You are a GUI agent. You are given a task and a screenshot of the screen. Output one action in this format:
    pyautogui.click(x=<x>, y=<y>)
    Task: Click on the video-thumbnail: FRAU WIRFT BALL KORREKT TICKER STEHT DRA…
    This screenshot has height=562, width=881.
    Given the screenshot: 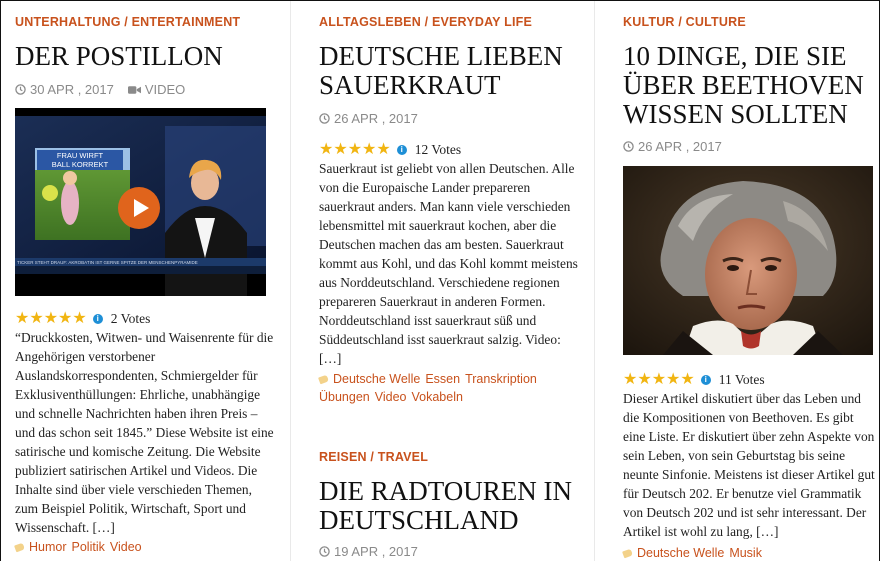 What is the action you would take?
    pyautogui.click(x=140, y=202)
    